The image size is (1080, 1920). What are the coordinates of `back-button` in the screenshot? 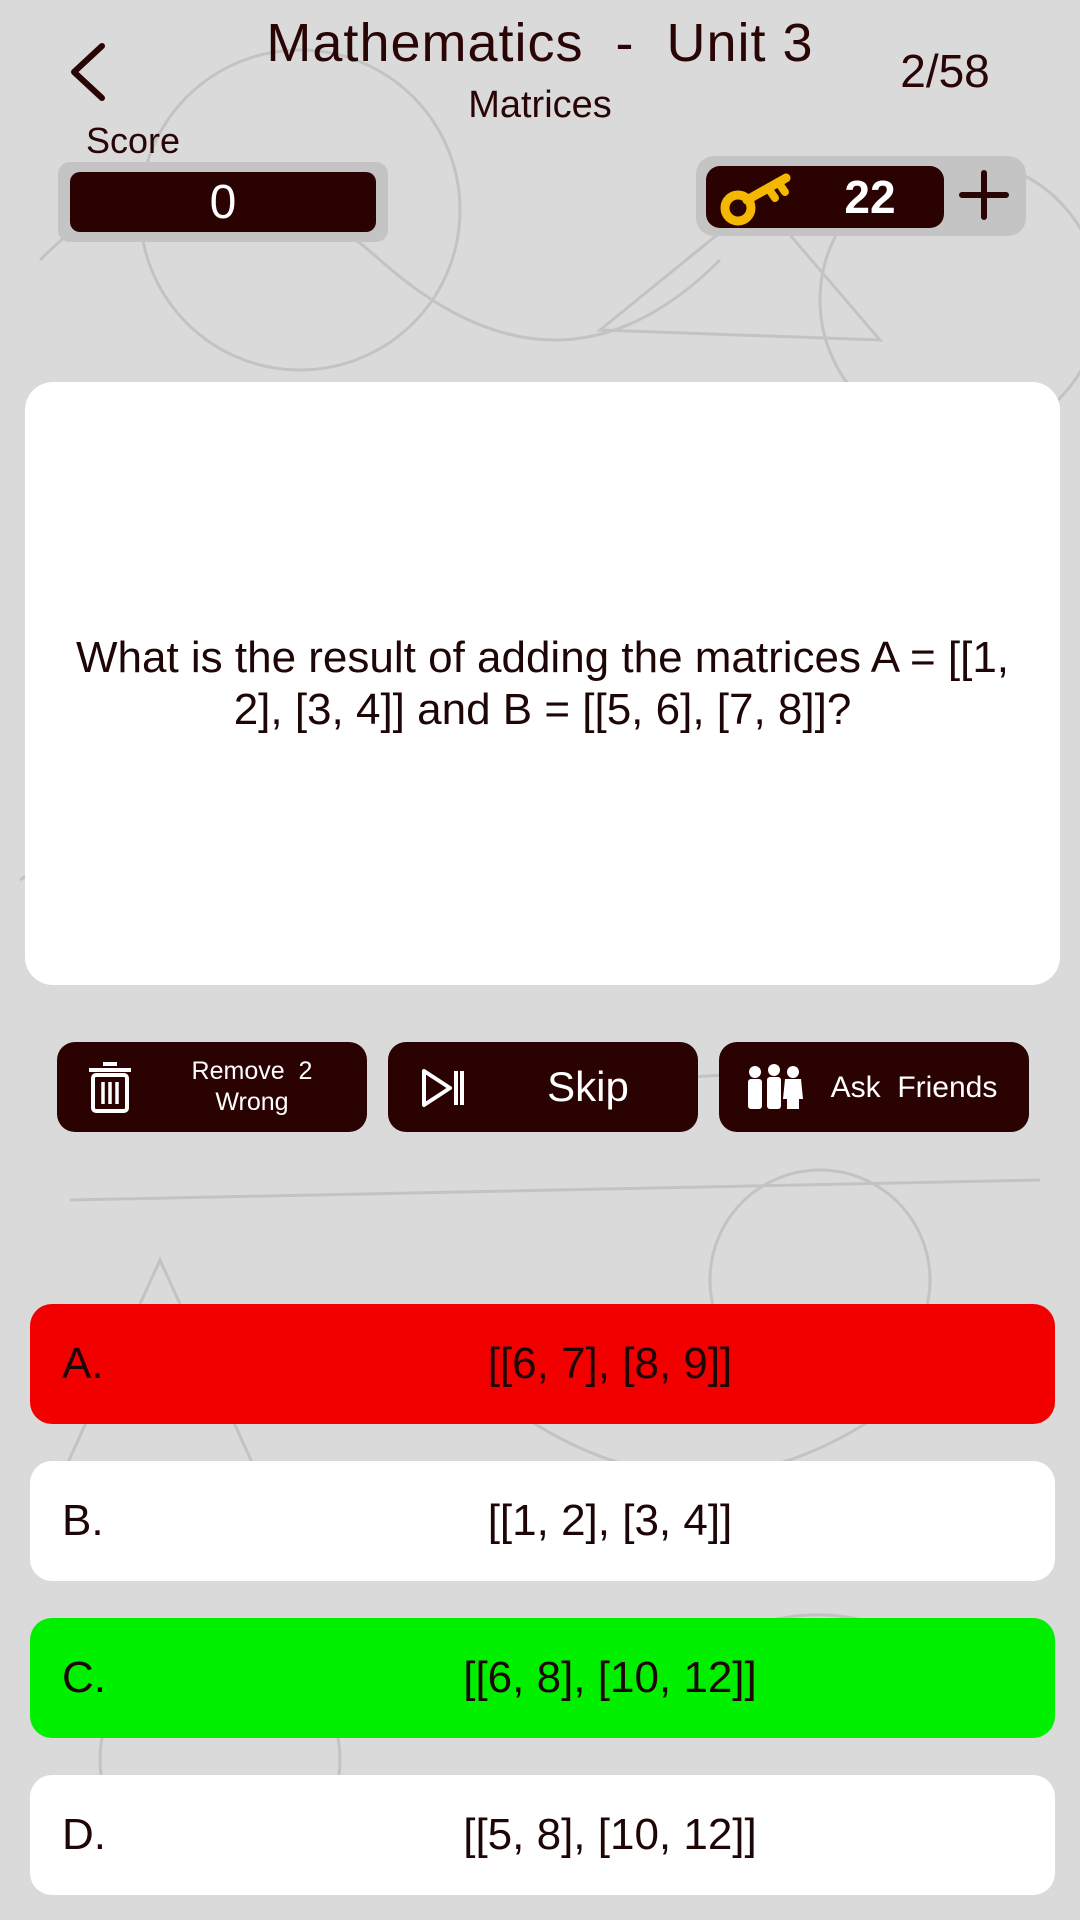 It's located at (88, 72).